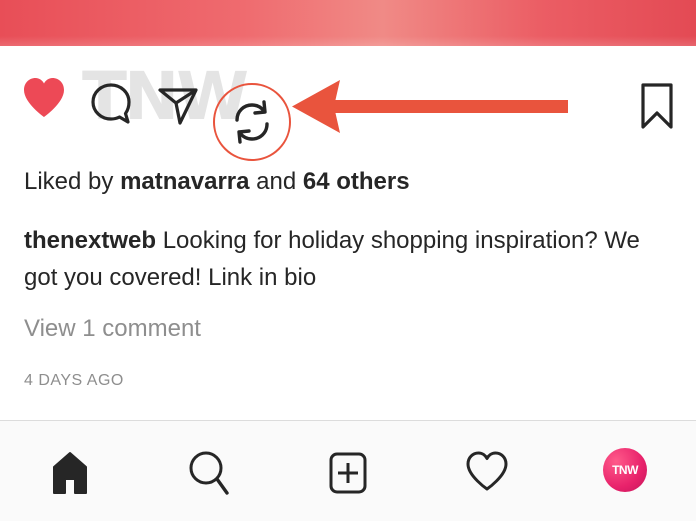 This screenshot has height=521, width=696. What do you see at coordinates (348, 23) in the screenshot?
I see `post-image` at bounding box center [348, 23].